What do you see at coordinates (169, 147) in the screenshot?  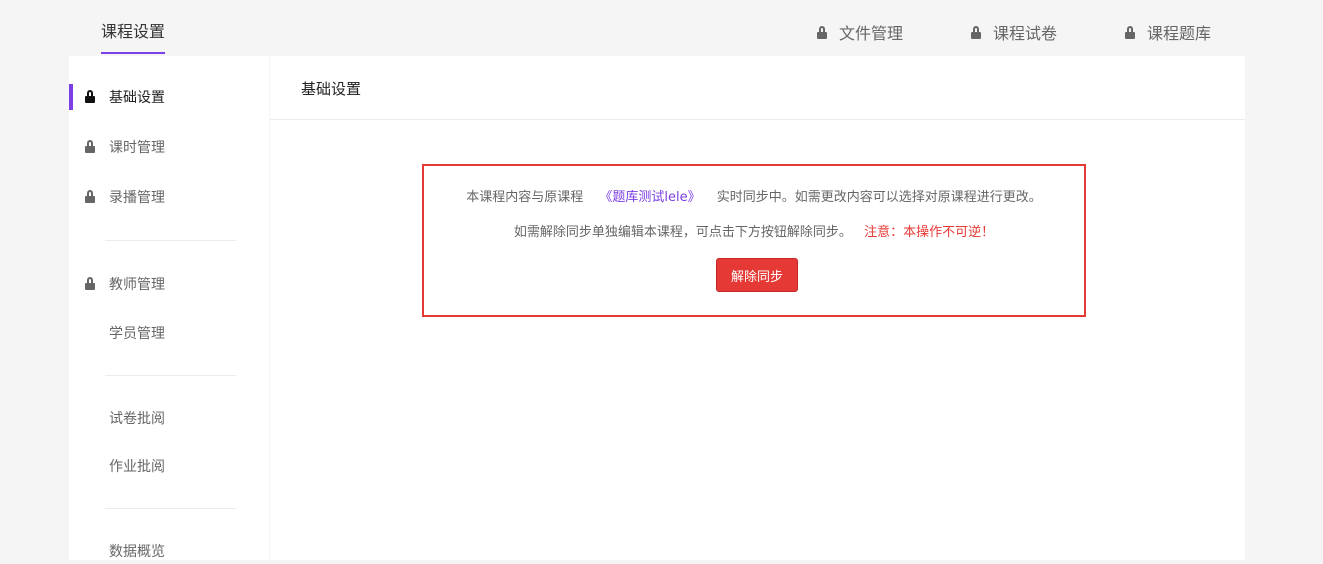 I see `sidebar-item-lesson-management: 课时管理` at bounding box center [169, 147].